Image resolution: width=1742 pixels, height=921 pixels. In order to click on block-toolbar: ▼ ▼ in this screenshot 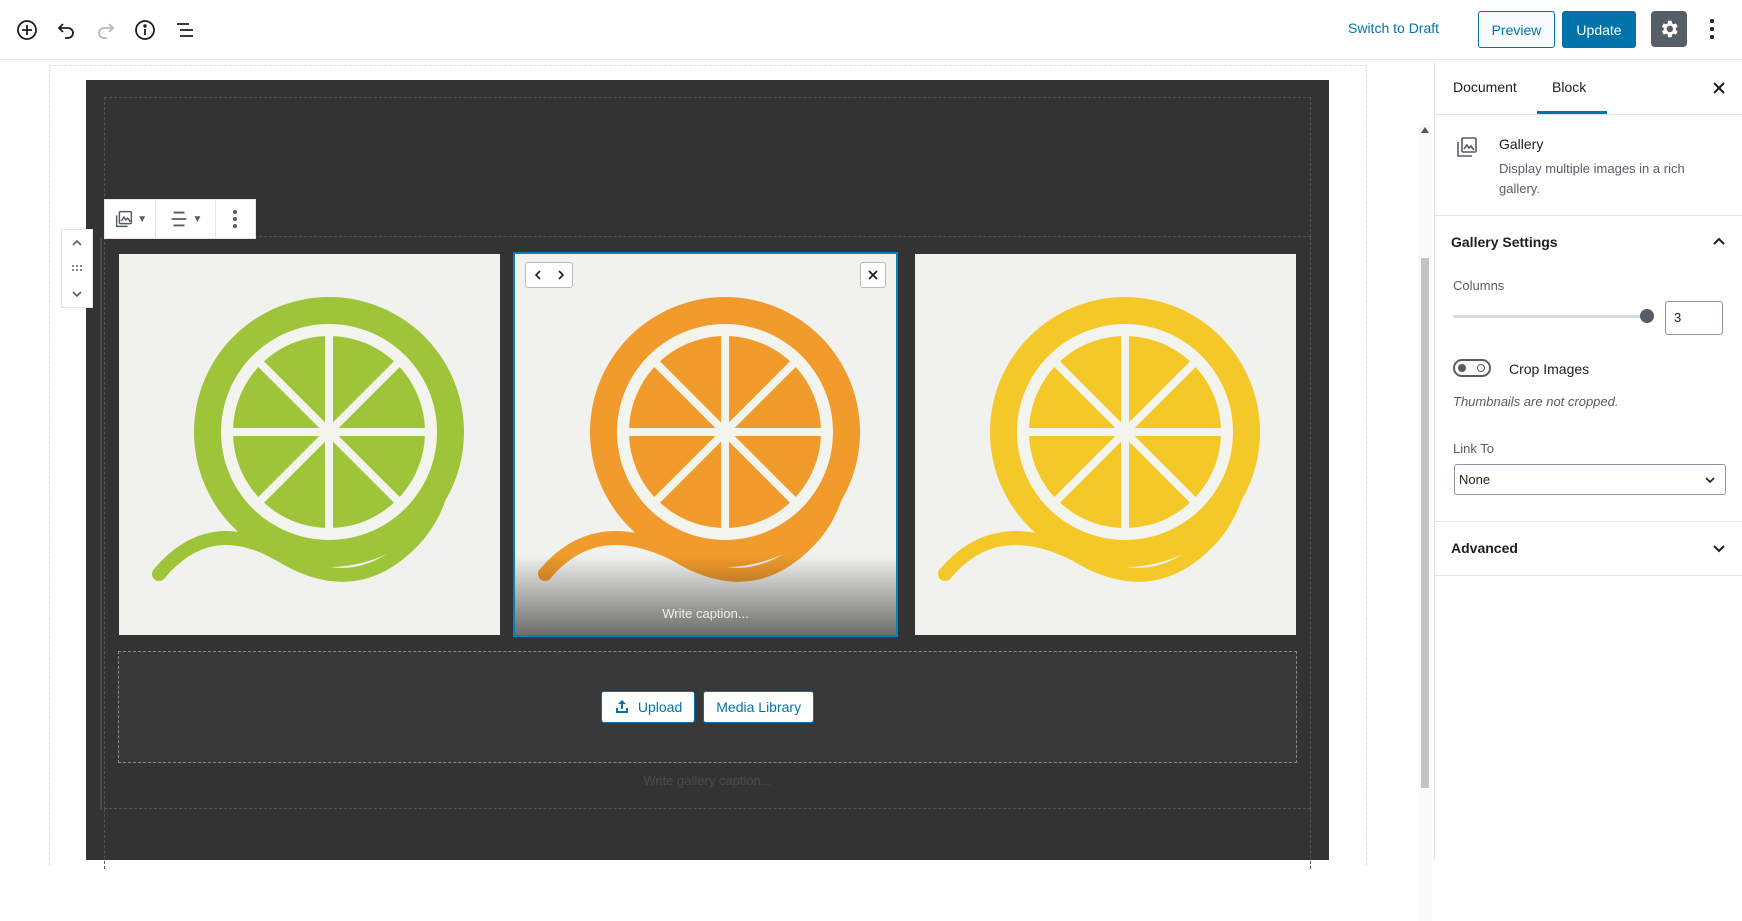, I will do `click(180, 219)`.